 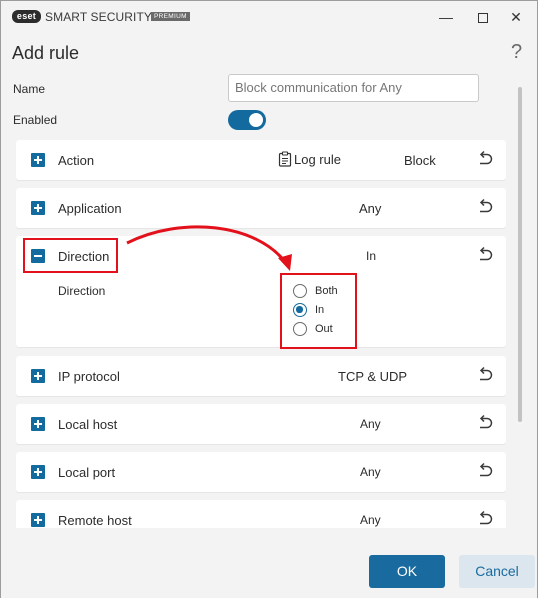 What do you see at coordinates (269, 563) in the screenshot?
I see `dialog-footer: OK Cancel` at bounding box center [269, 563].